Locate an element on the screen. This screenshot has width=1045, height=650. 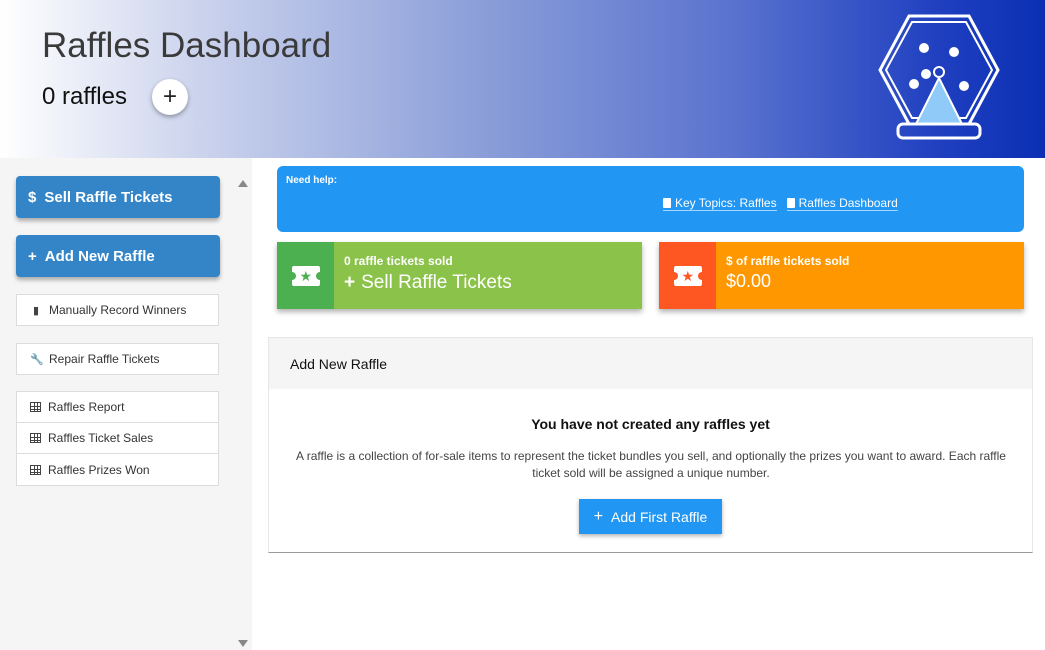
tickets-revenue-card: ★ $ of raffle tickets sold $0.00 is located at coordinates (841, 275).